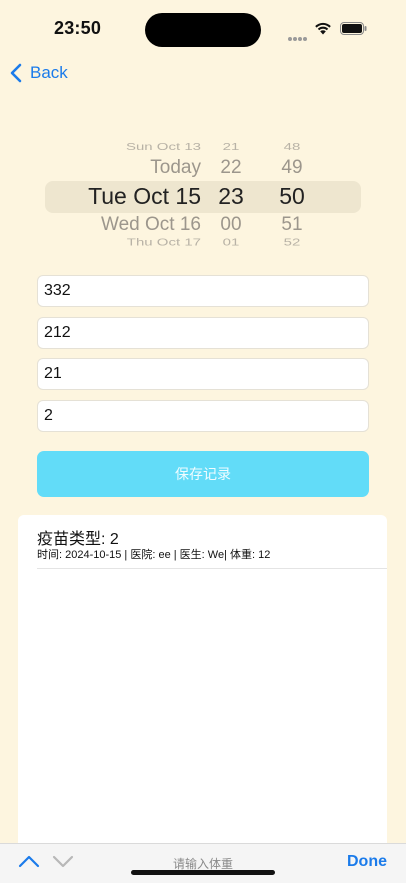 The width and height of the screenshot is (406, 883). What do you see at coordinates (212, 568) in the screenshot?
I see `divider` at bounding box center [212, 568].